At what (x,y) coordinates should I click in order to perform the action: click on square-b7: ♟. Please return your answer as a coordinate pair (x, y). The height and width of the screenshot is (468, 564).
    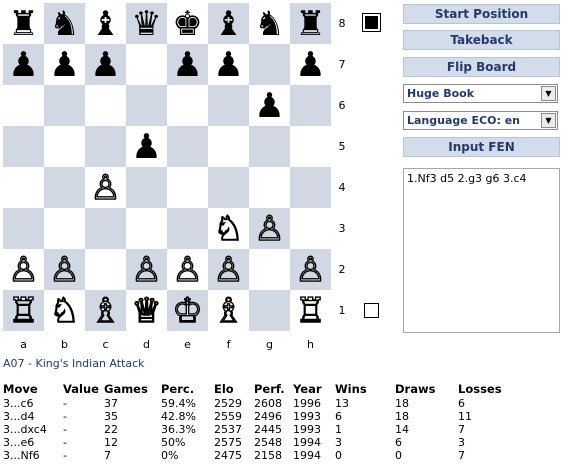
    Looking at the image, I should click on (64, 64).